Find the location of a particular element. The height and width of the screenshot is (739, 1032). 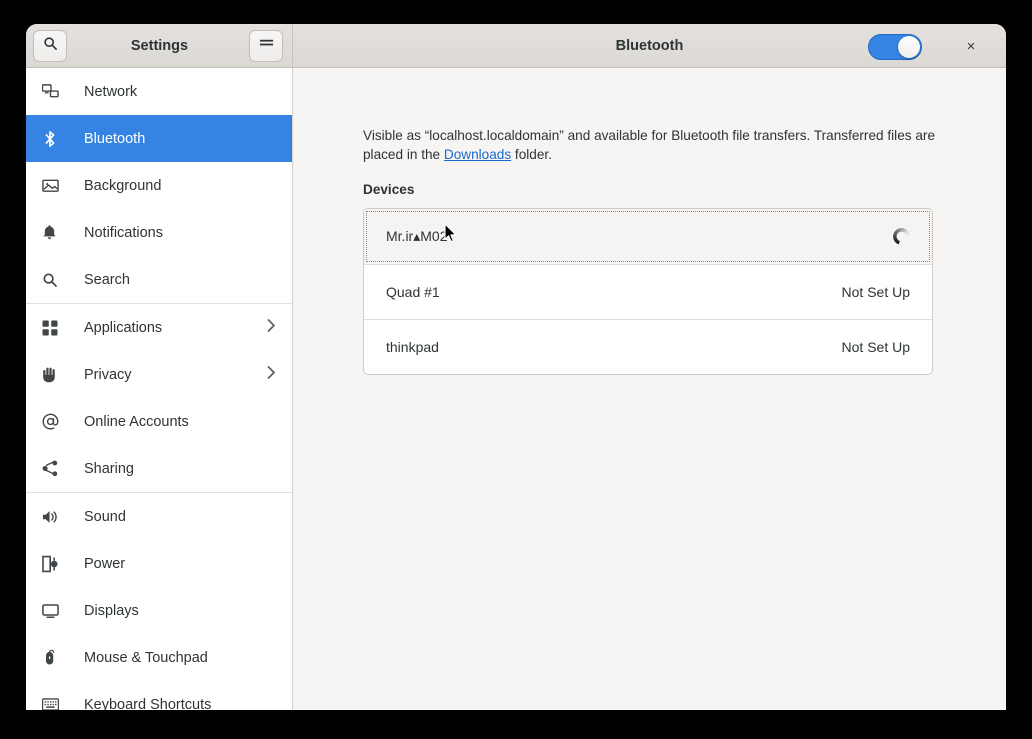

mouse-icon is located at coordinates (55, 658).